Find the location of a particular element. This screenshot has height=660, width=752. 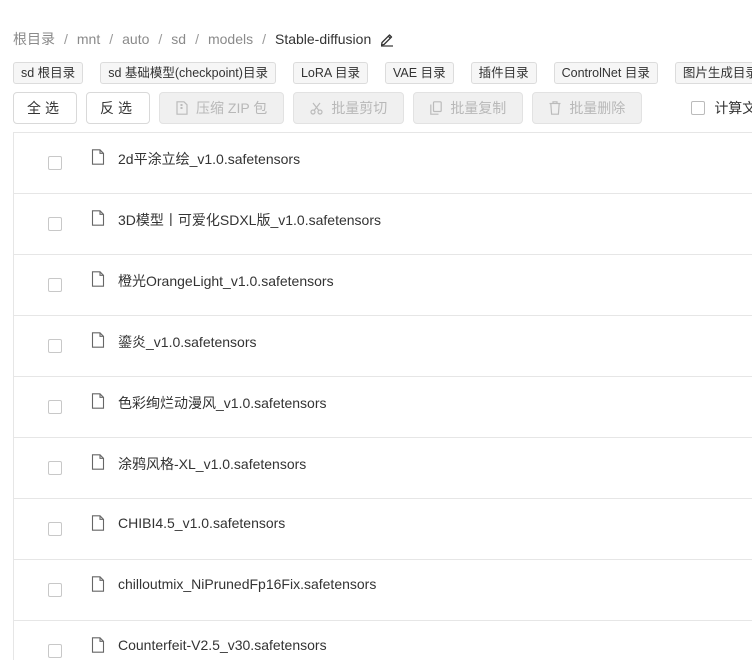

file-name: 色彩绚烂动漫风_v1.0.safetensors is located at coordinates (222, 403).